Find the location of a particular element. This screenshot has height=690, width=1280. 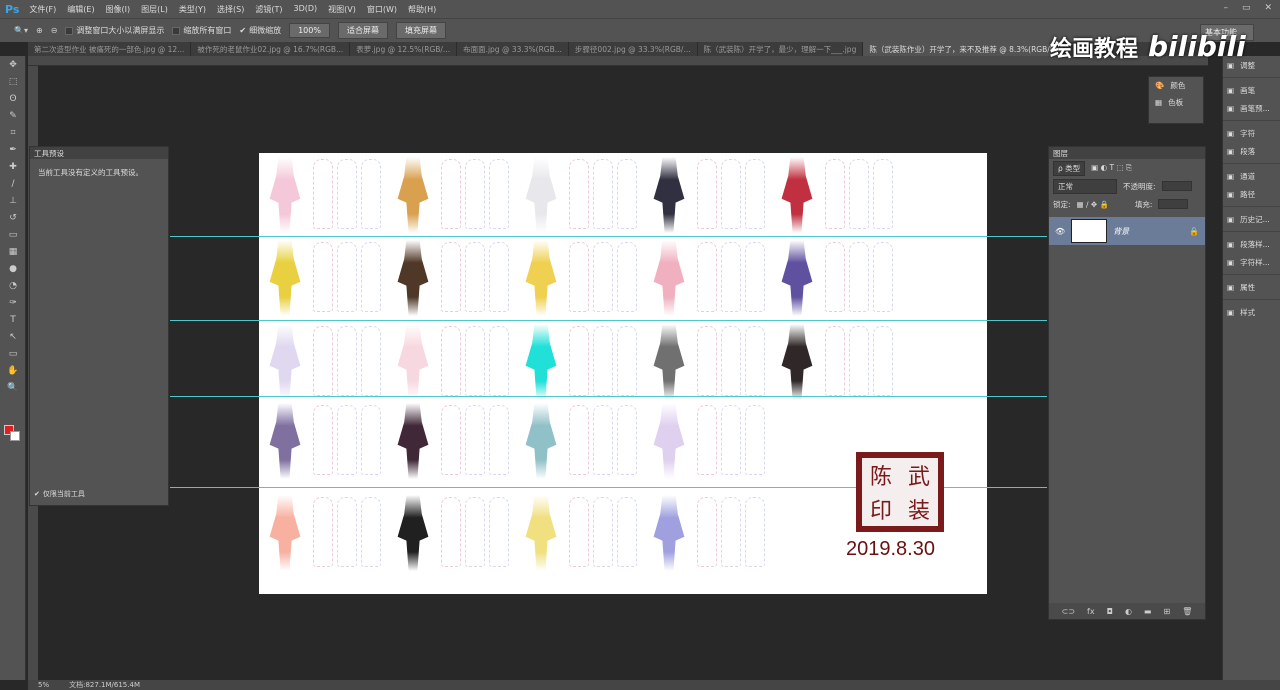

type-tool-icon: T is located at coordinates (13, 319).